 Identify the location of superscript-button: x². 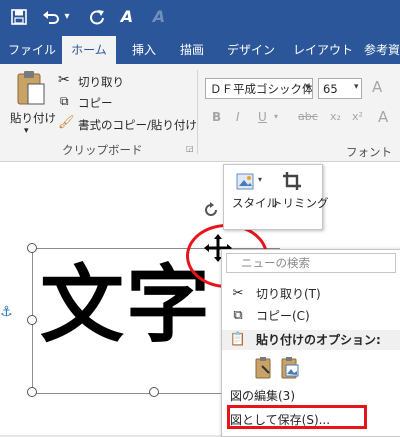
(357, 117).